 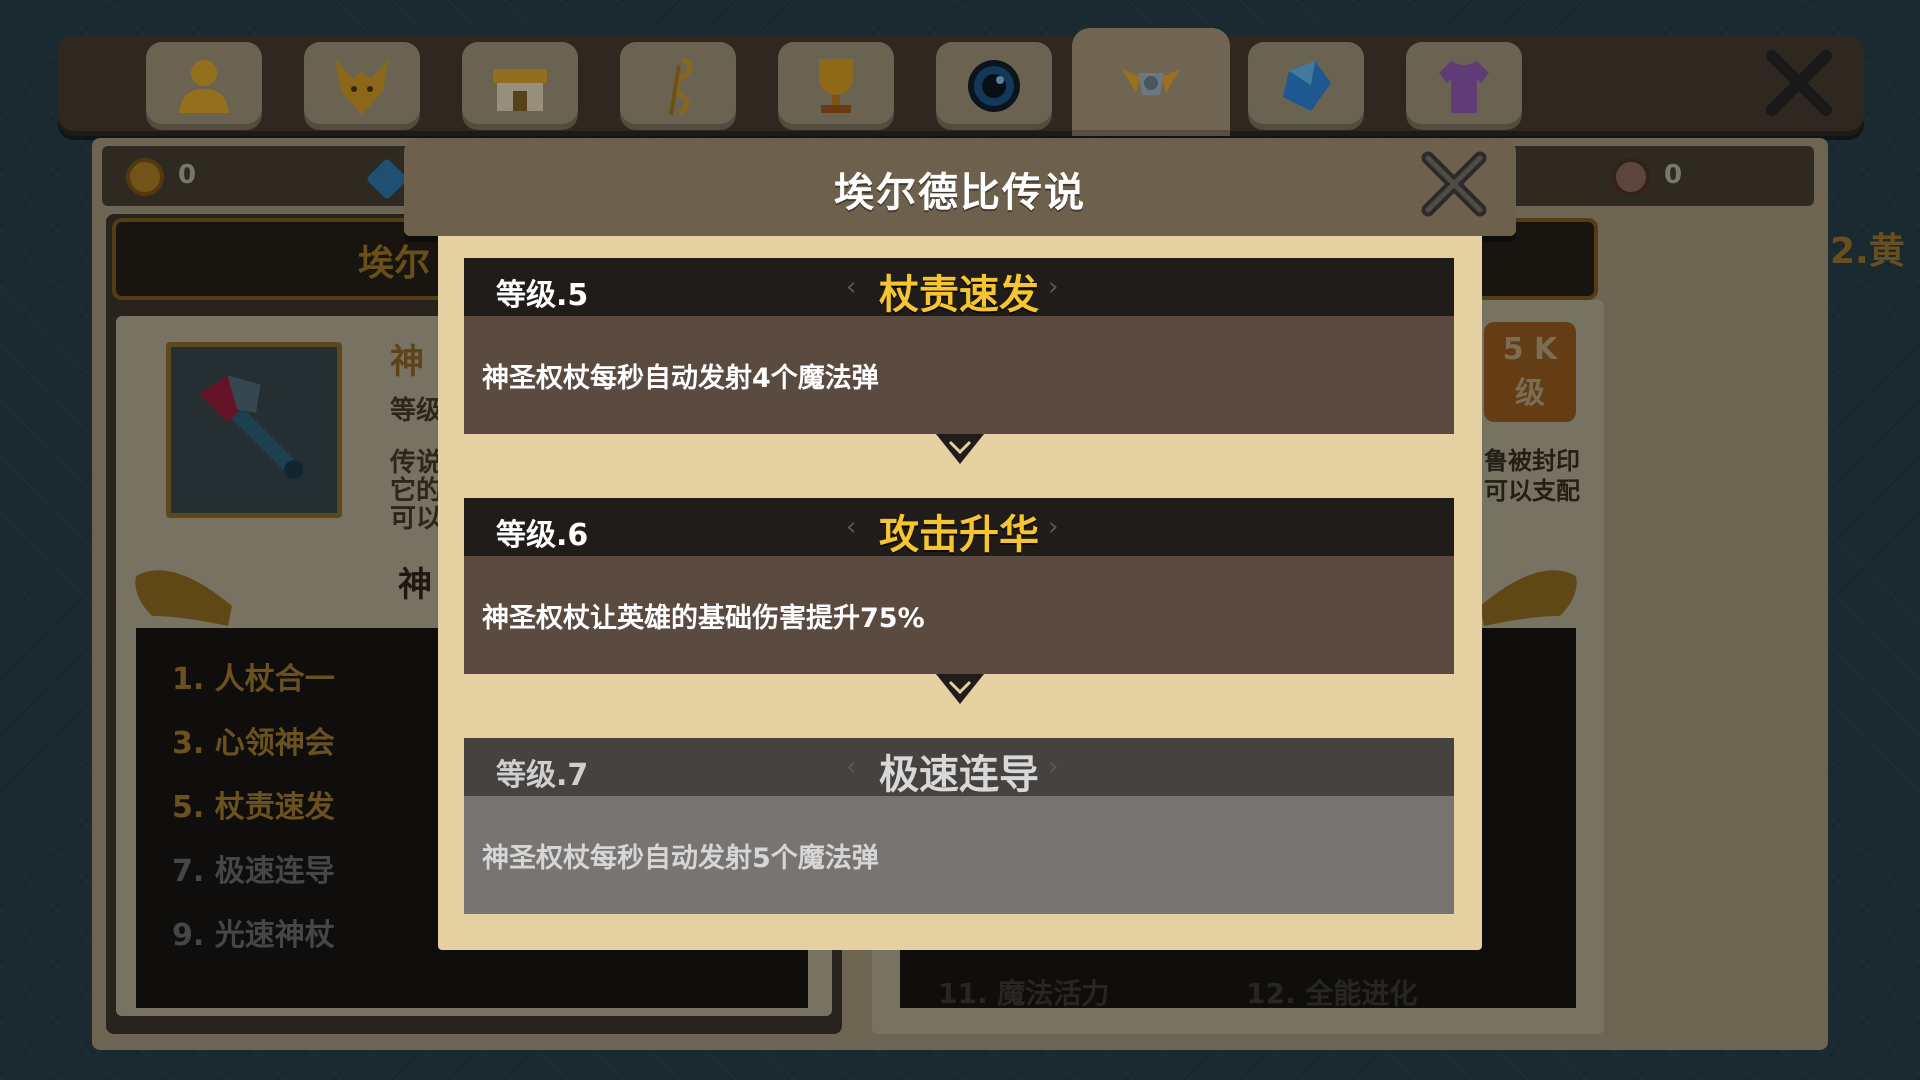 What do you see at coordinates (416, 463) in the screenshot?
I see `item-desc-line: 传说` at bounding box center [416, 463].